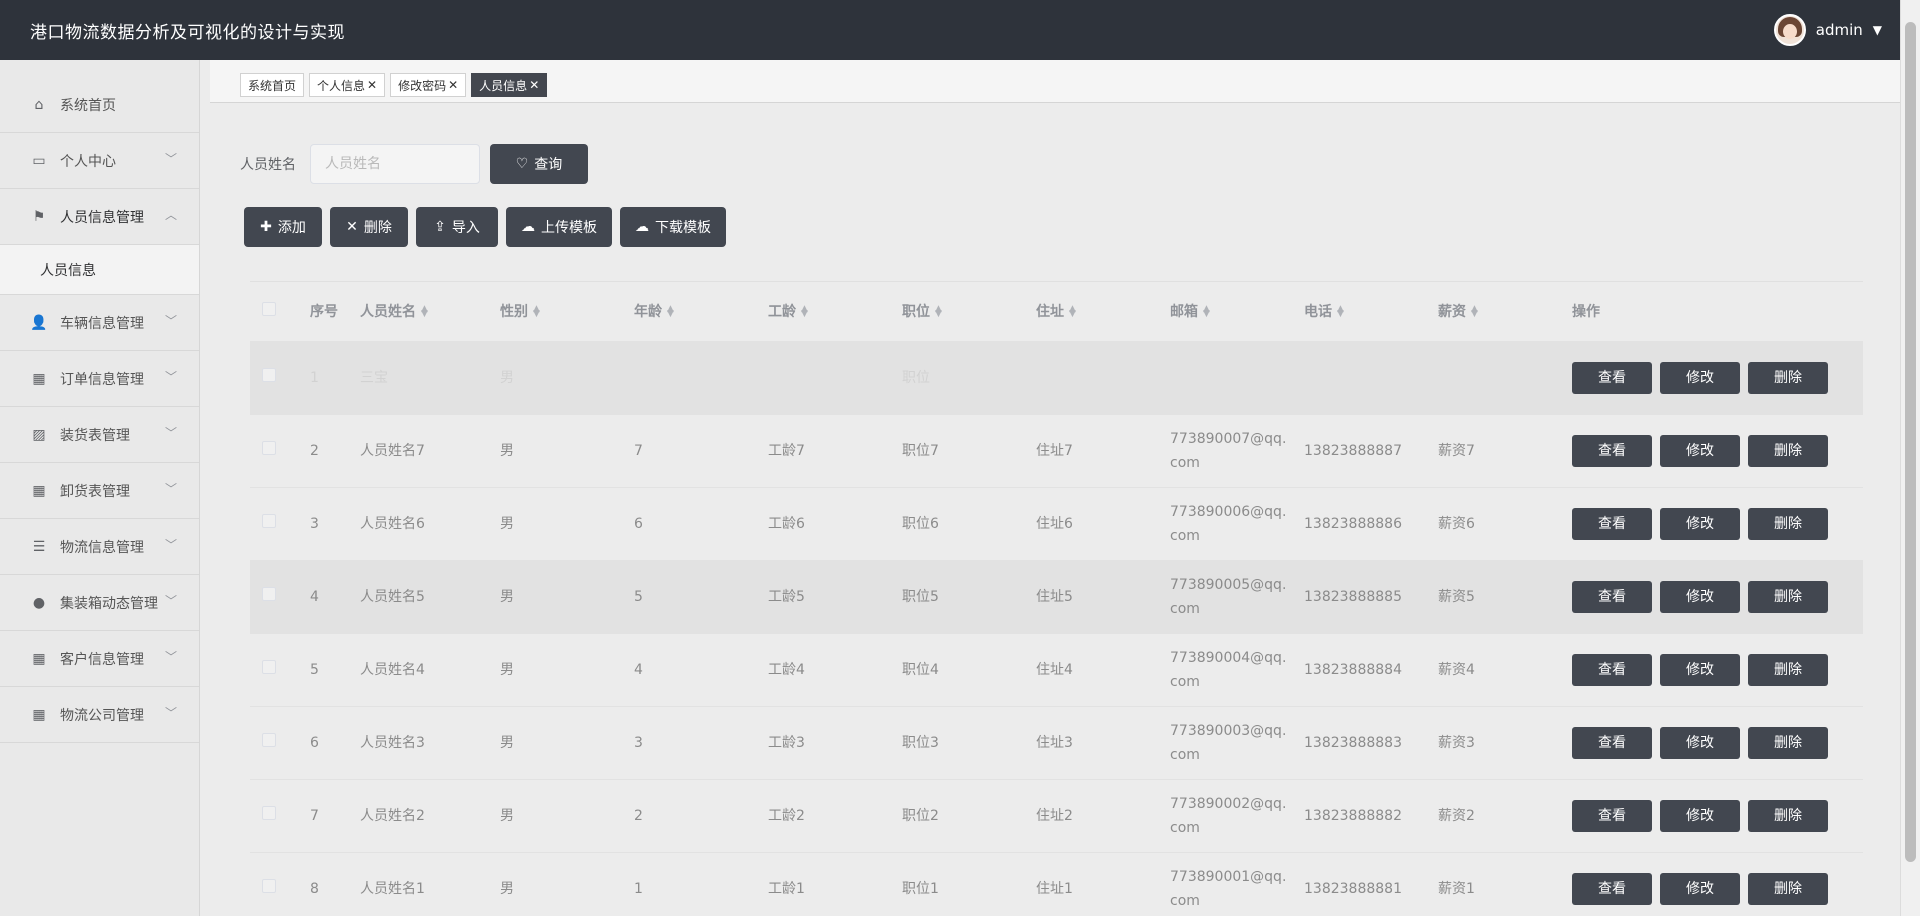 The width and height of the screenshot is (1920, 916). I want to click on add-button: ✚ 添加, so click(283, 227).